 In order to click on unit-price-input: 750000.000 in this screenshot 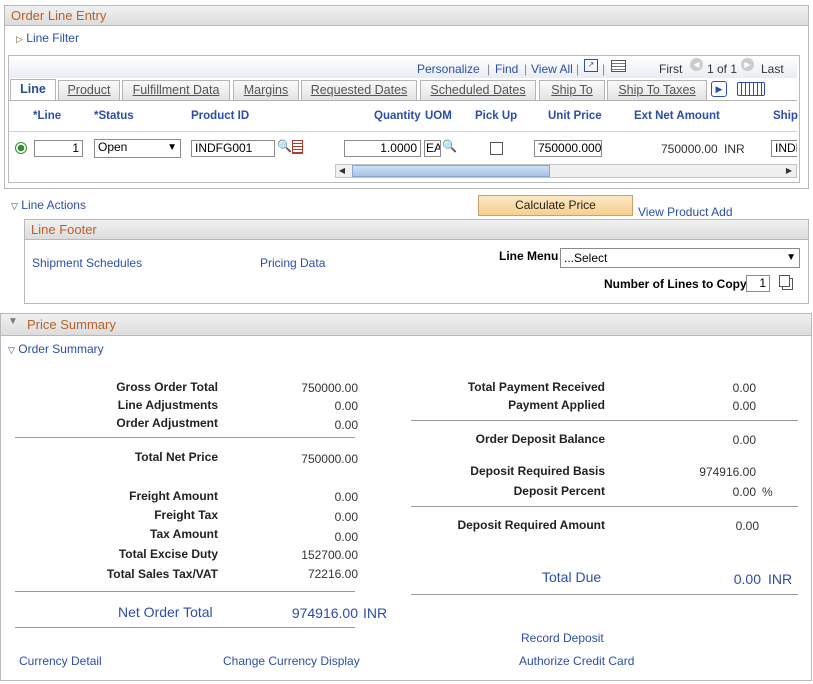, I will do `click(568, 148)`.